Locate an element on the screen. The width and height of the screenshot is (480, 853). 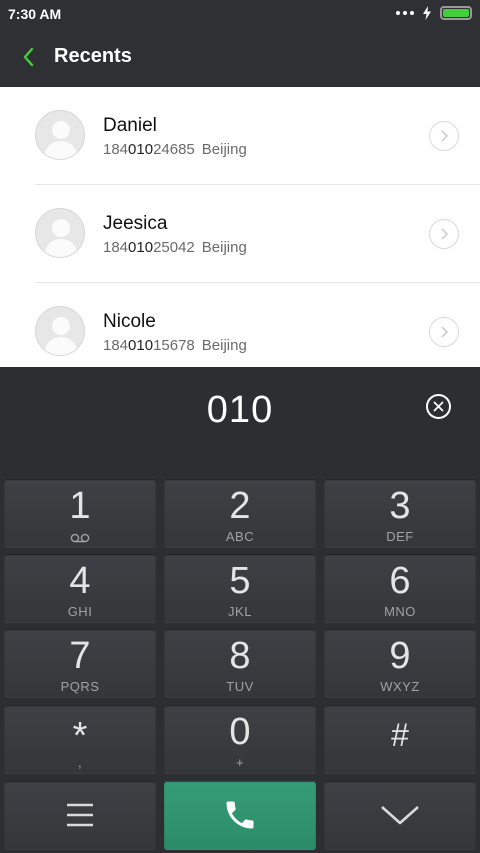
key-digit: 9 is located at coordinates (400, 656).